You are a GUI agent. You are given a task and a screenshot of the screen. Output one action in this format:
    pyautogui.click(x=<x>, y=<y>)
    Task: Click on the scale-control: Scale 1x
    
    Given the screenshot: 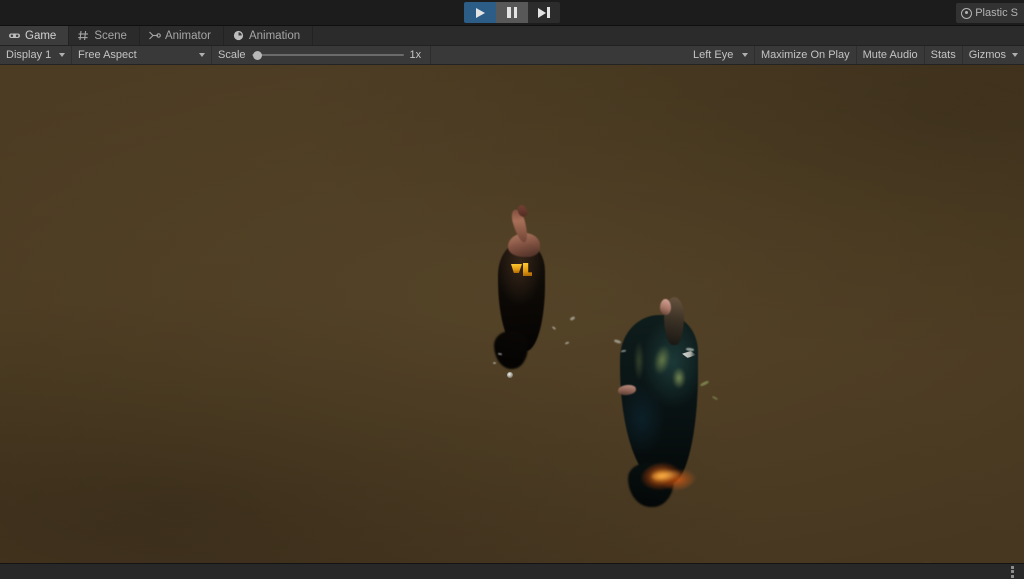 What is the action you would take?
    pyautogui.click(x=321, y=55)
    